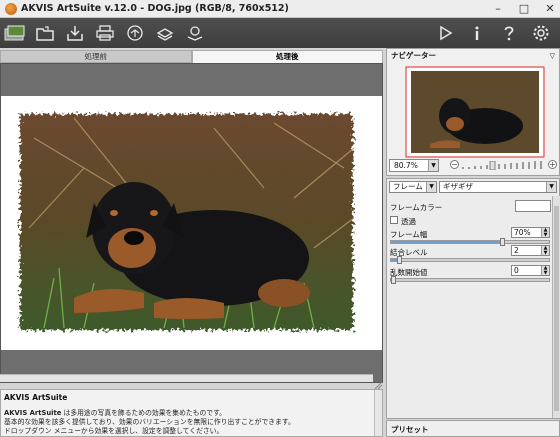 The width and height of the screenshot is (560, 437). I want to click on zoom-slider, so click(504, 165).